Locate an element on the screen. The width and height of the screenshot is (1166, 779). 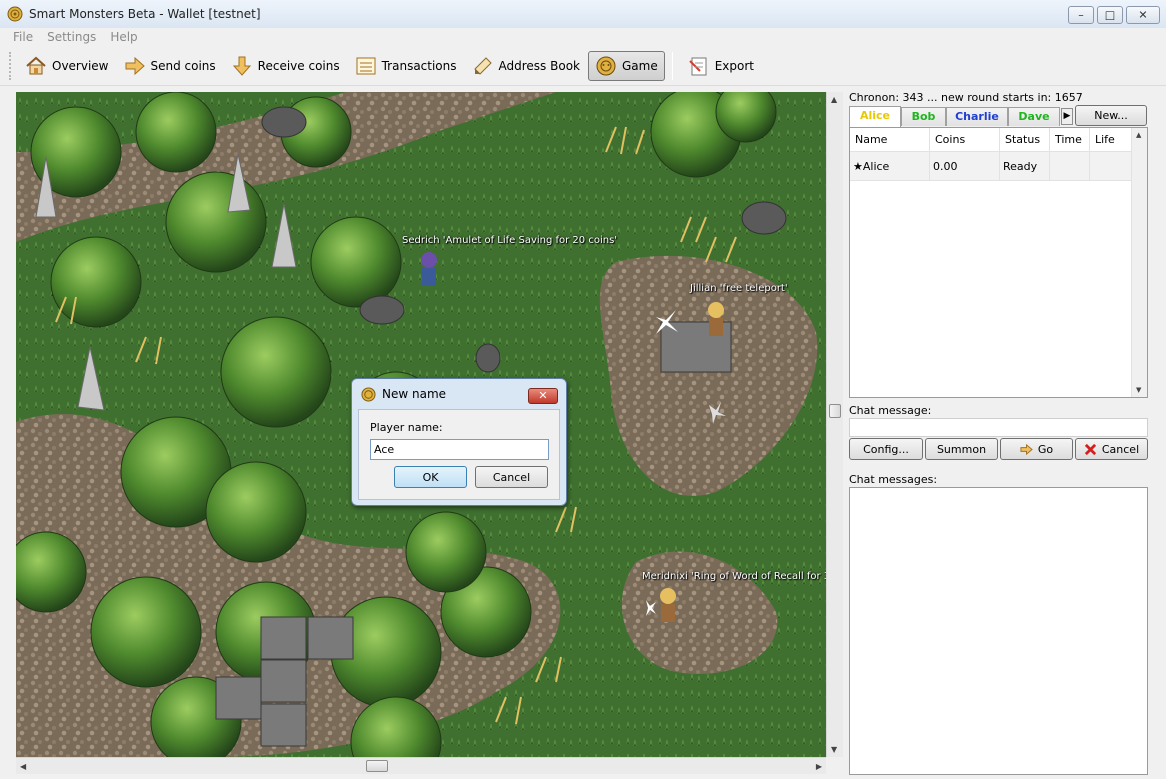
ok-button: OK is located at coordinates (430, 477).